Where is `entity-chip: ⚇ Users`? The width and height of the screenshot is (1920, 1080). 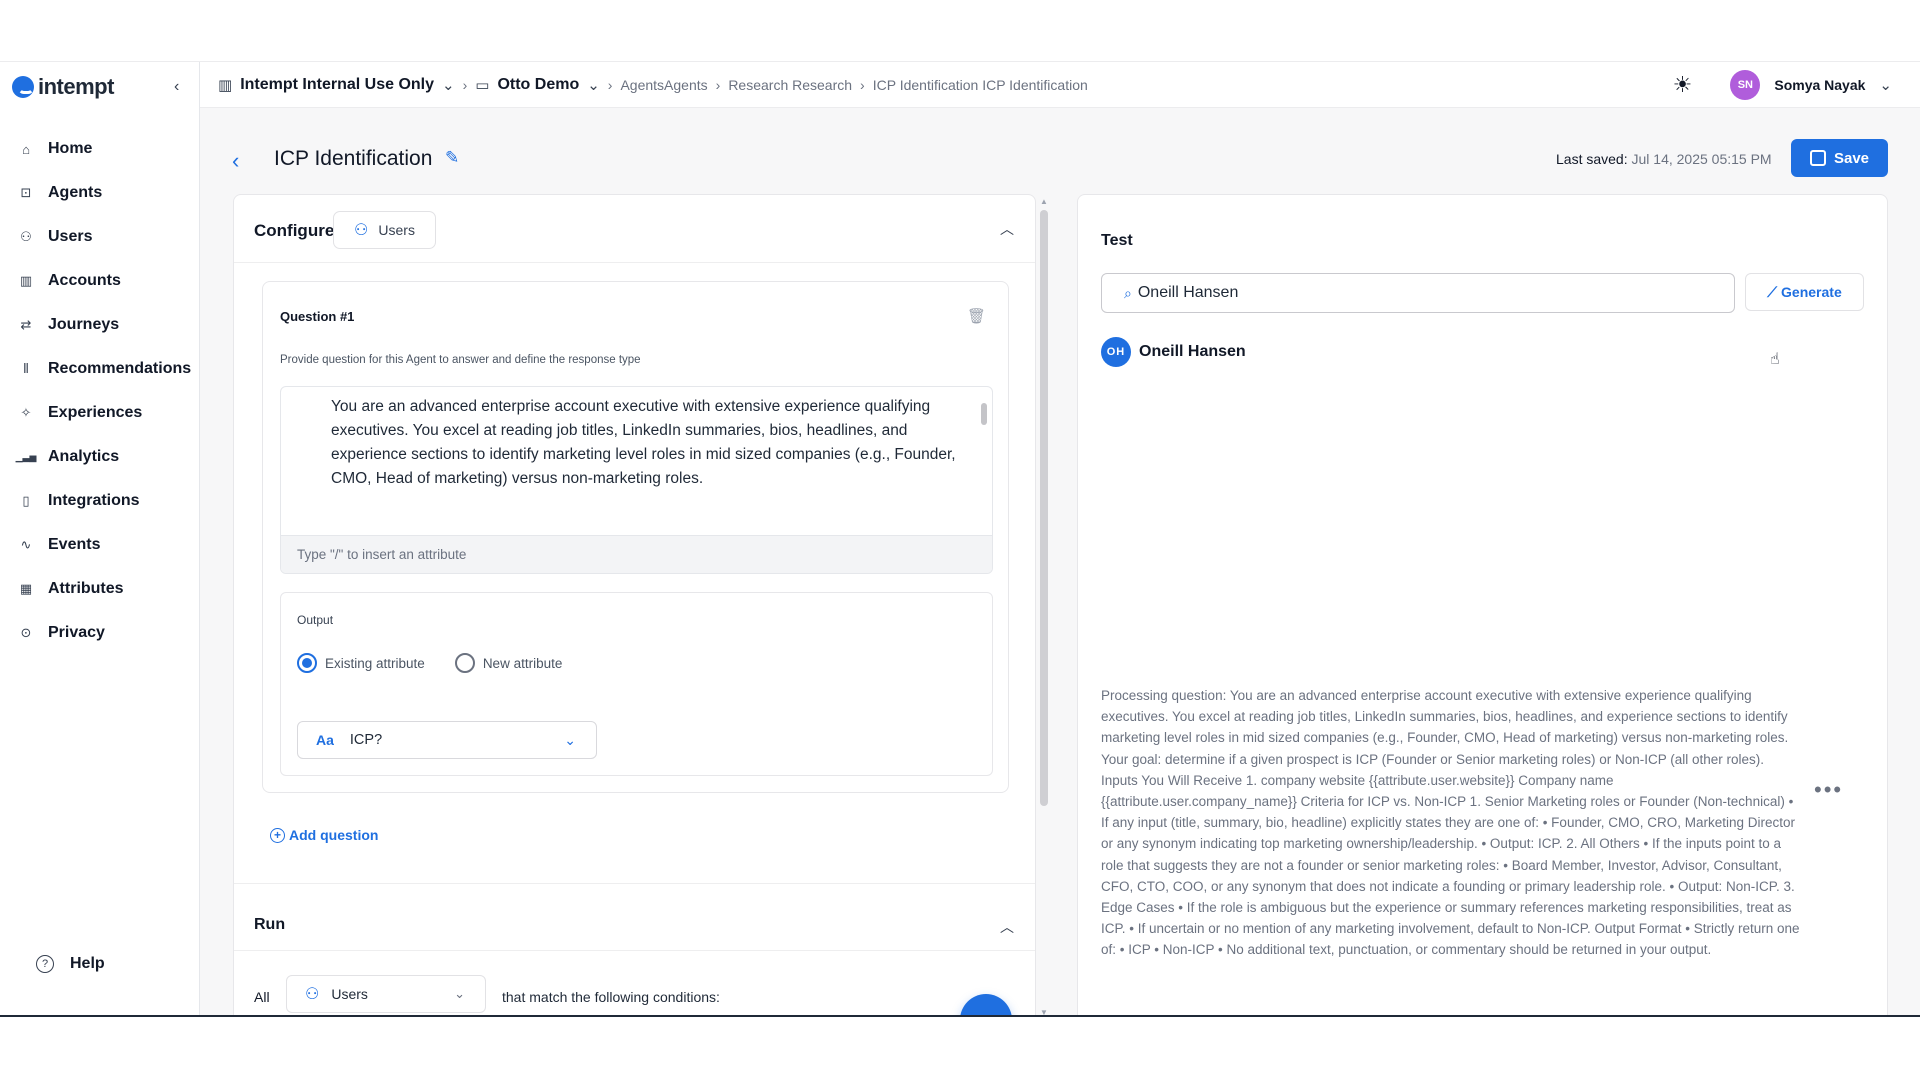 entity-chip: ⚇ Users is located at coordinates (384, 230).